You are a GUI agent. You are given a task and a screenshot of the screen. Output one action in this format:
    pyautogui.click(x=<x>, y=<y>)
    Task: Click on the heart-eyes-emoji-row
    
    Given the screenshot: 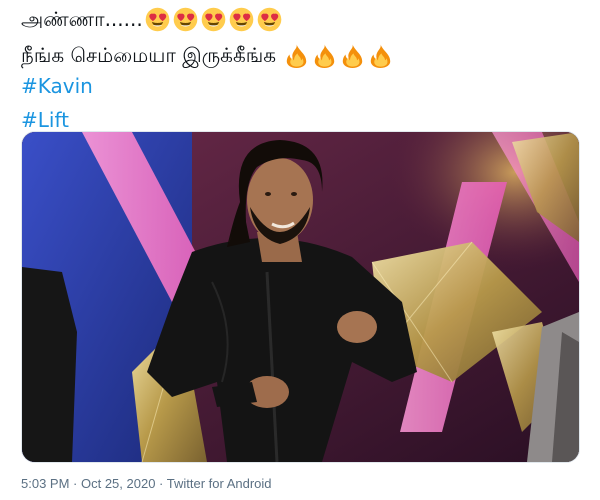 What is the action you would take?
    pyautogui.click(x=215, y=19)
    